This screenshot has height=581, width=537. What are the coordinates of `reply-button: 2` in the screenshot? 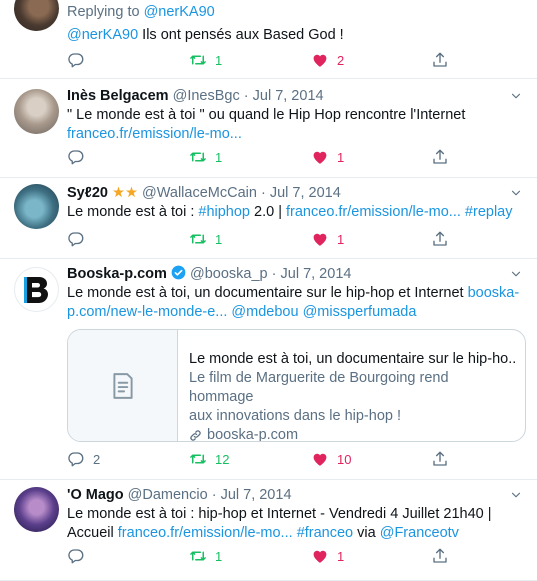 It's located at (83, 459).